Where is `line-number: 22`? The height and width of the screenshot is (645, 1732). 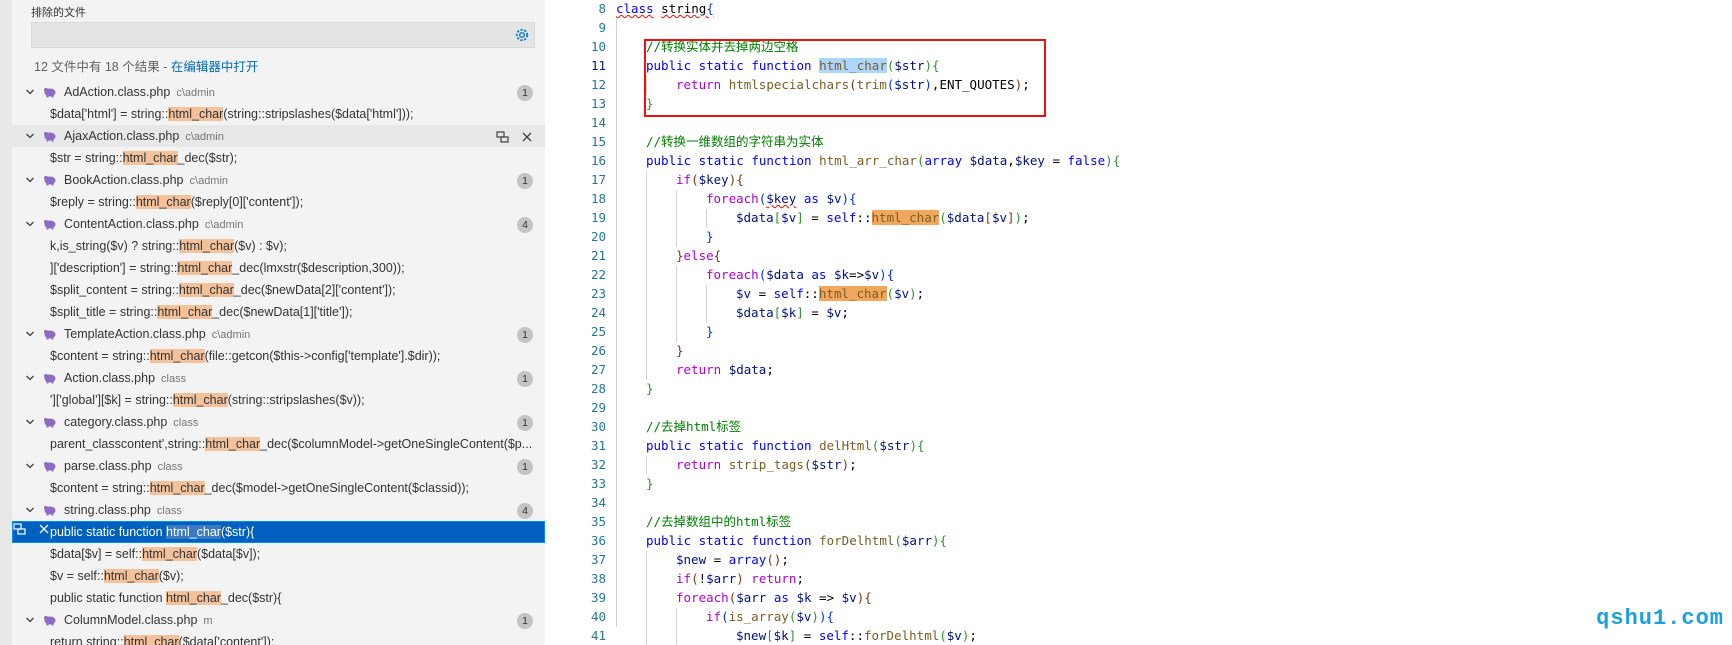 line-number: 22 is located at coordinates (598, 274).